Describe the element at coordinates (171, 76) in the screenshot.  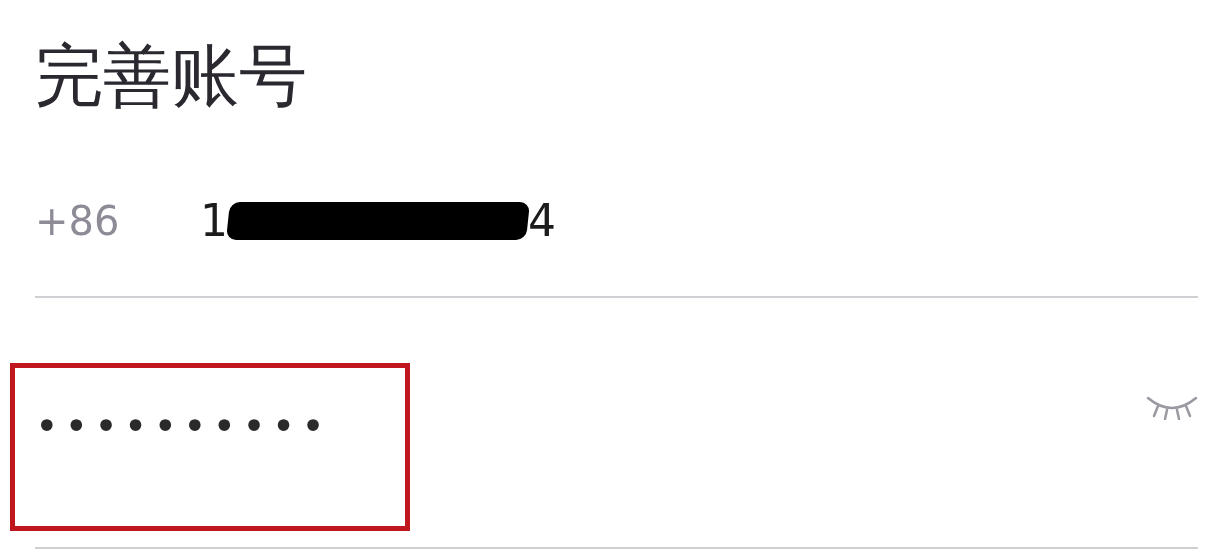
I see `page-title: 完善账号` at that location.